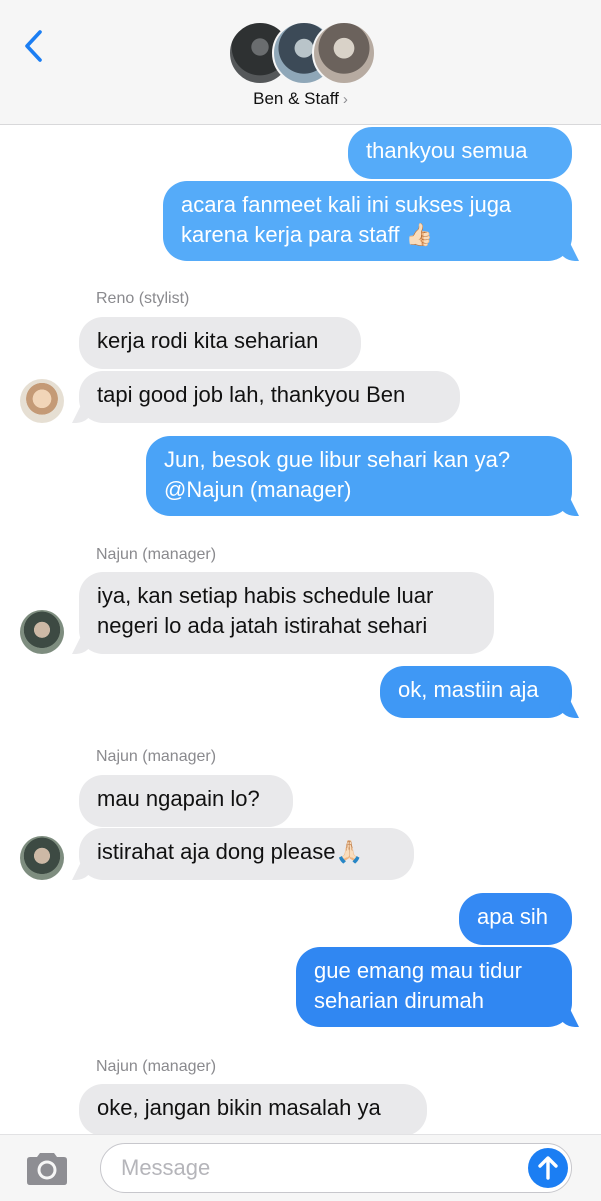 Image resolution: width=601 pixels, height=1201 pixels. Describe the element at coordinates (468, 689) in the screenshot. I see `message-text: ok, mastiin aja` at that location.